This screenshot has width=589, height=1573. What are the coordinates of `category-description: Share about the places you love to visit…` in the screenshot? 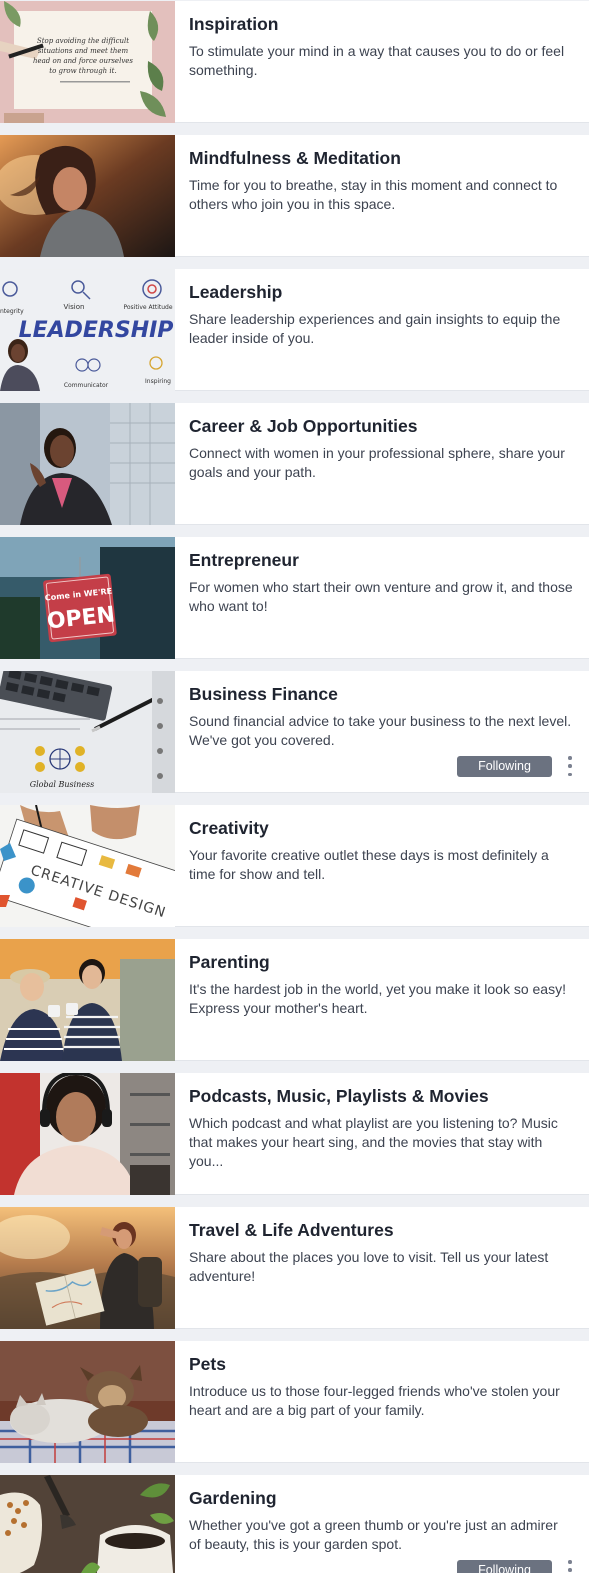 It's located at (369, 1266).